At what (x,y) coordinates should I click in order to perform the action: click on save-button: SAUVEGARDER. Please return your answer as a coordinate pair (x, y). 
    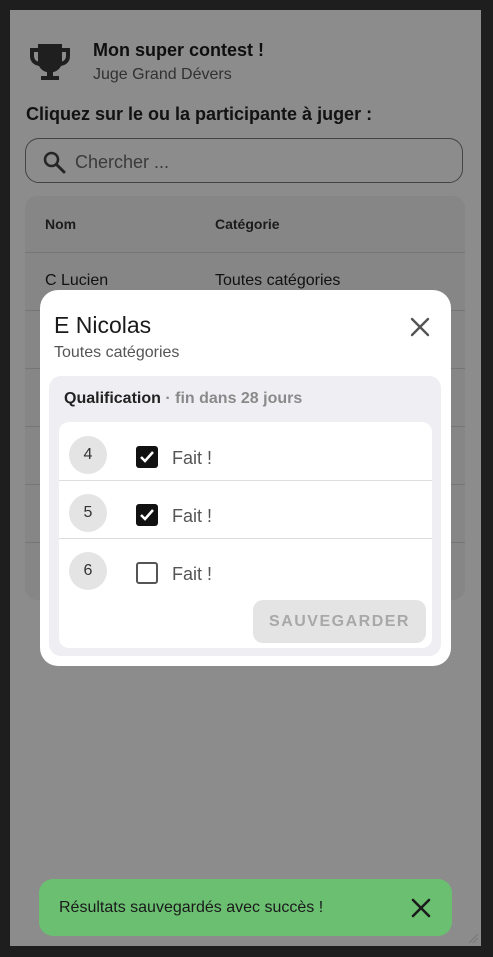
    Looking at the image, I should click on (339, 621).